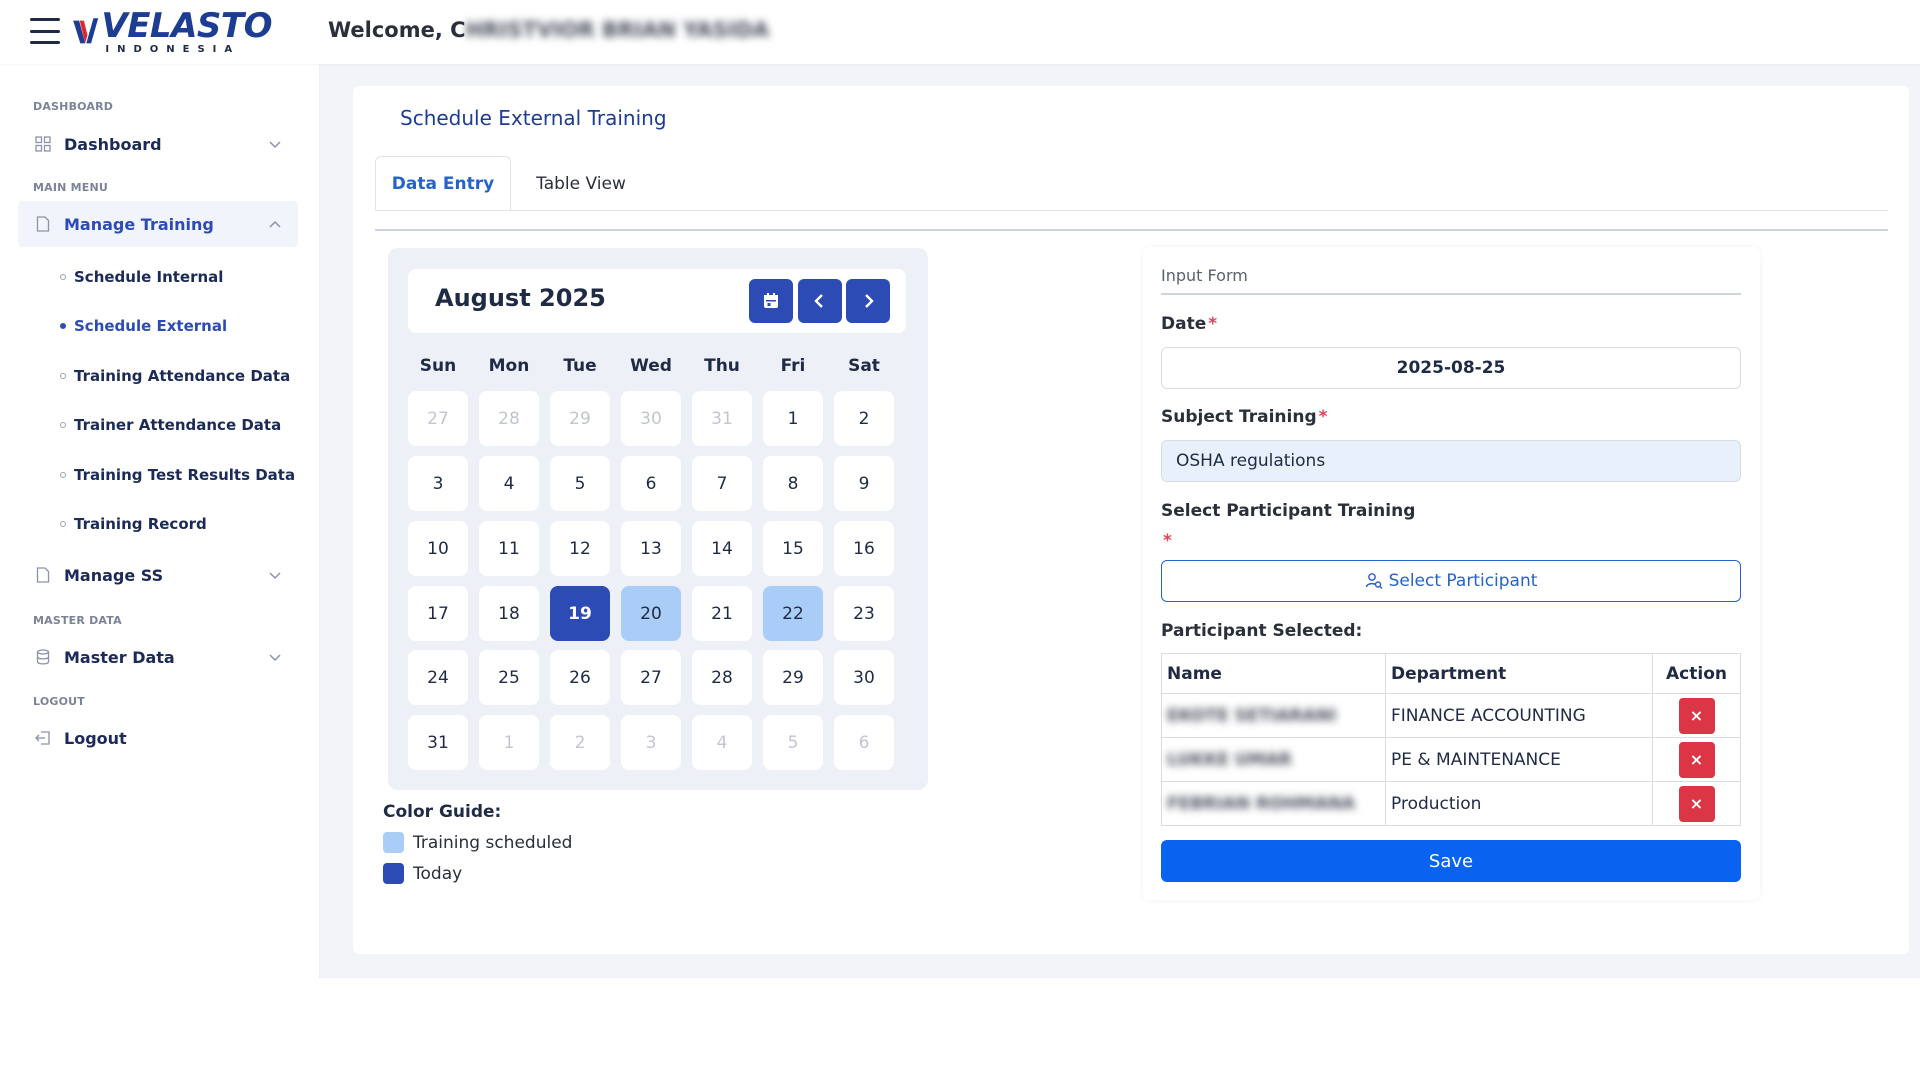 This screenshot has width=1920, height=1080. I want to click on date-label-text: Date, so click(1184, 324).